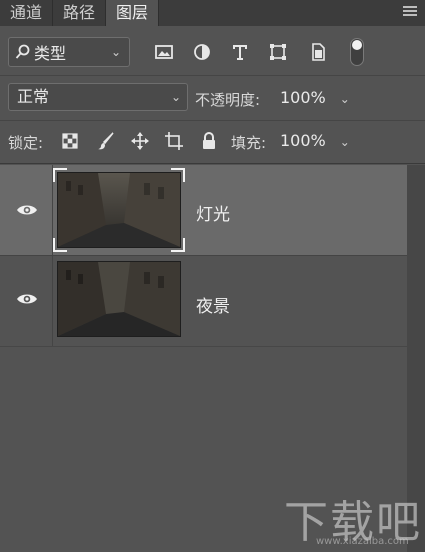 The height and width of the screenshot is (552, 425). What do you see at coordinates (140, 141) in the screenshot?
I see `move-icon` at bounding box center [140, 141].